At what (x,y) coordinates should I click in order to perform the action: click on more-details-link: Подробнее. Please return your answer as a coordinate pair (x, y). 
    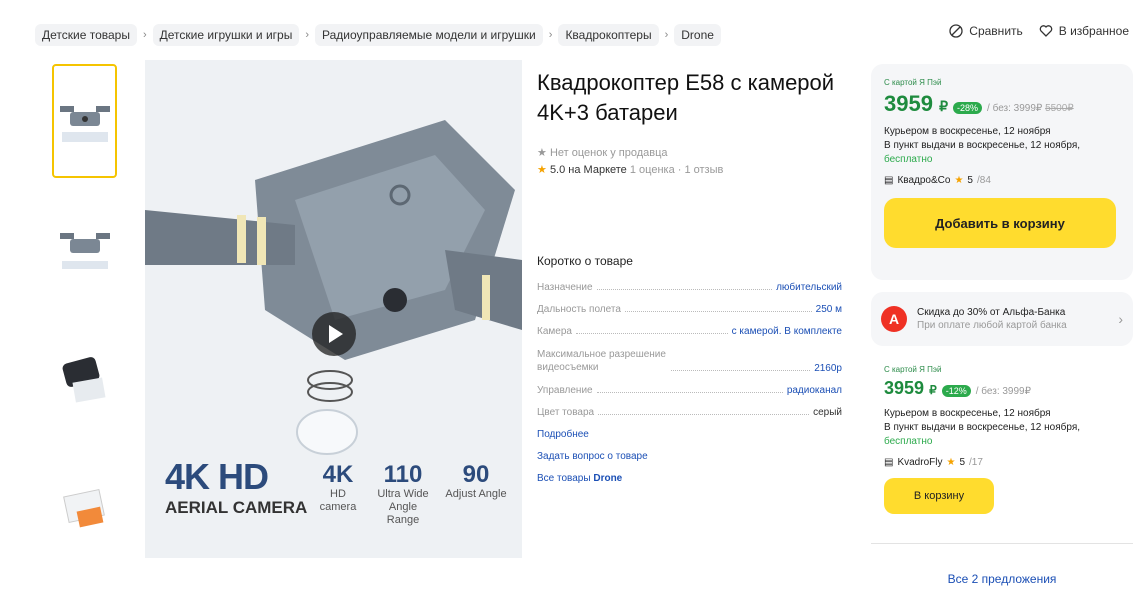
    Looking at the image, I should click on (689, 434).